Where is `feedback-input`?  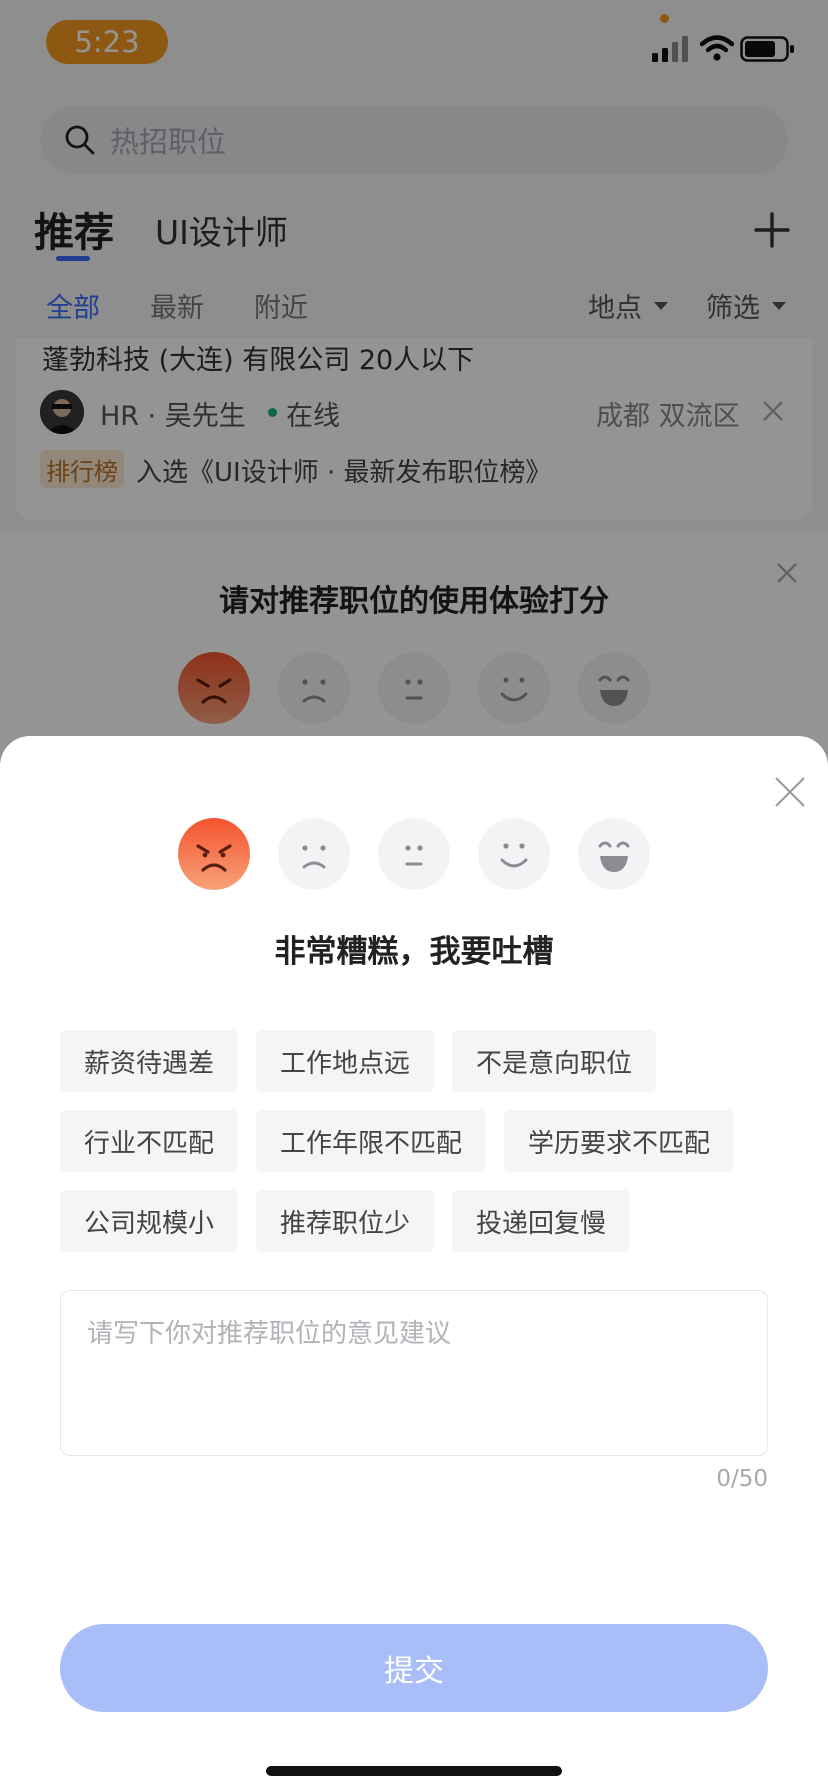
feedback-input is located at coordinates (414, 1373).